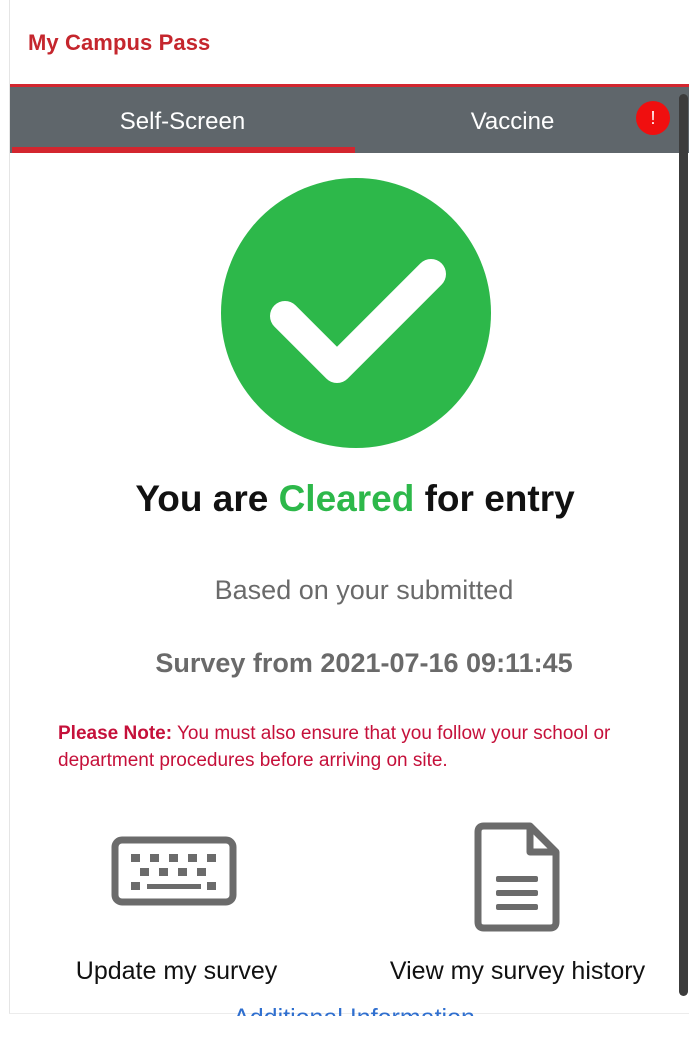  I want to click on headline-suffix: for entry, so click(494, 498).